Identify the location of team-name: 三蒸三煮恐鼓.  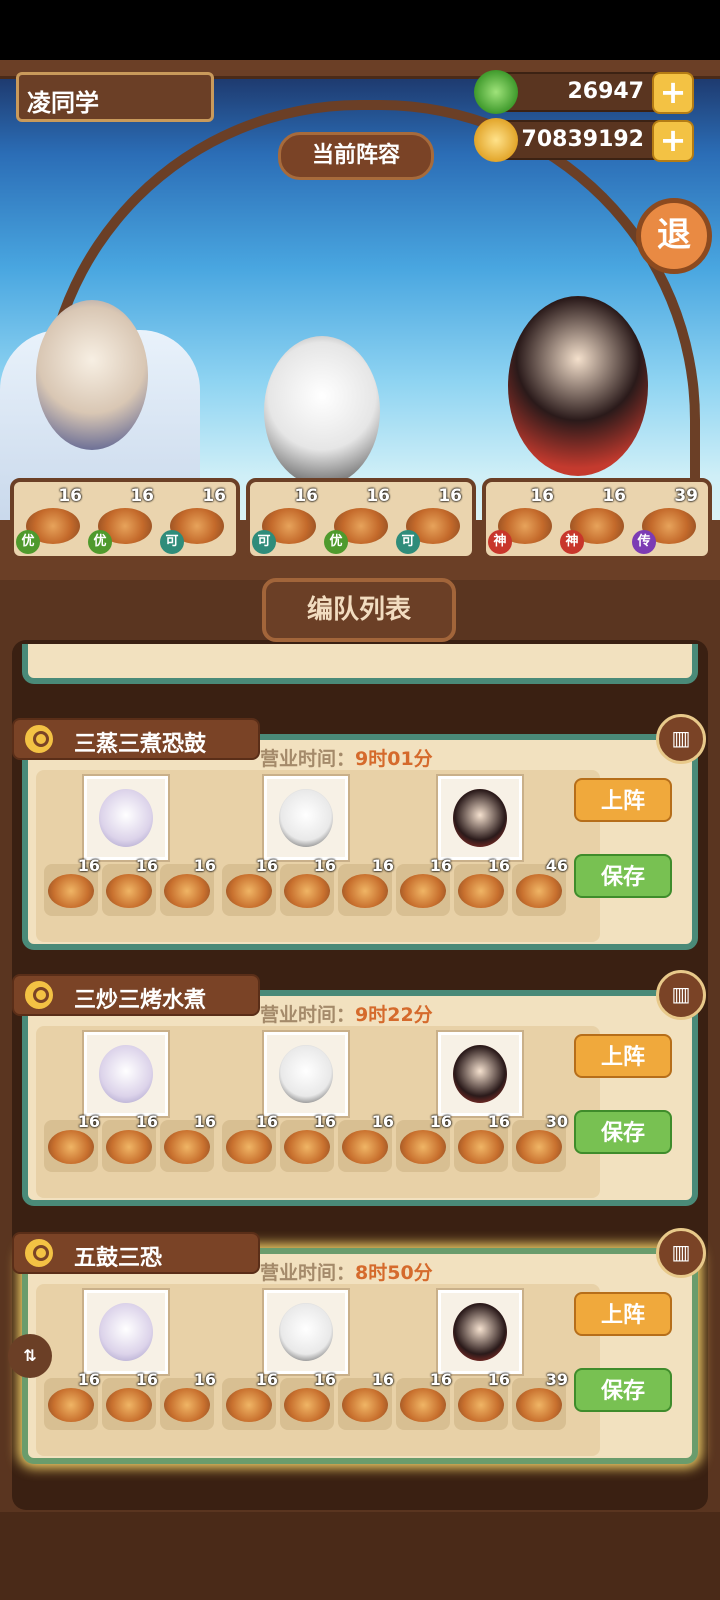
(140, 744).